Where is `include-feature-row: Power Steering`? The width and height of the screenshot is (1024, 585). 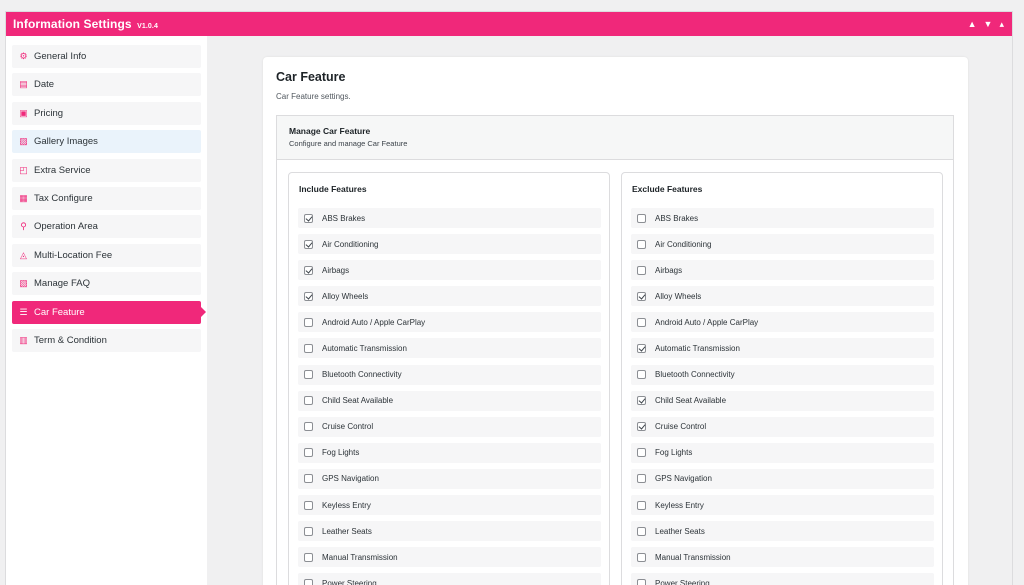 include-feature-row: Power Steering is located at coordinates (449, 579).